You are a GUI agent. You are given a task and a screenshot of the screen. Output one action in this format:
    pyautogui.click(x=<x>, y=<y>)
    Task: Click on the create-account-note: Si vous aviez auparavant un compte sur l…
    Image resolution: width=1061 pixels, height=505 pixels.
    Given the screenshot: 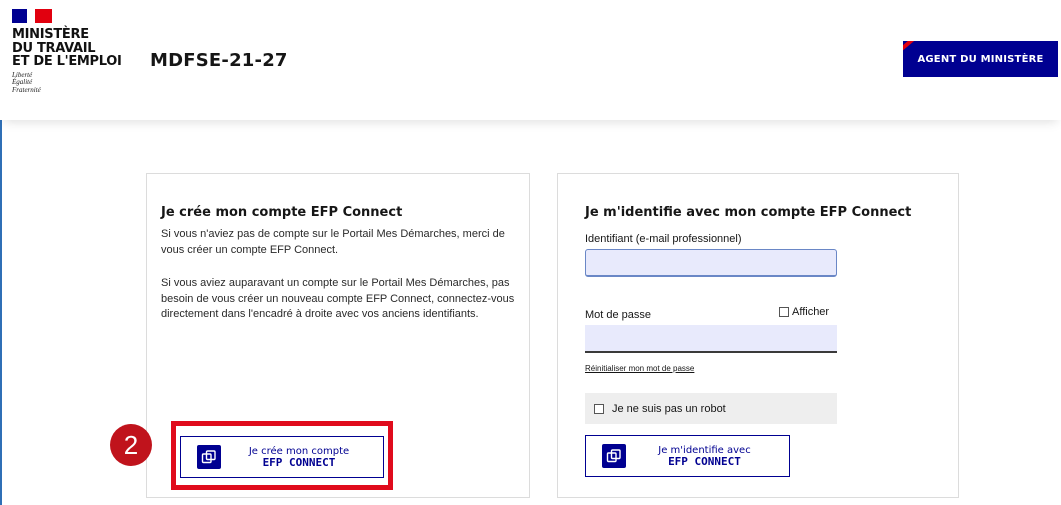 What is the action you would take?
    pyautogui.click(x=338, y=298)
    